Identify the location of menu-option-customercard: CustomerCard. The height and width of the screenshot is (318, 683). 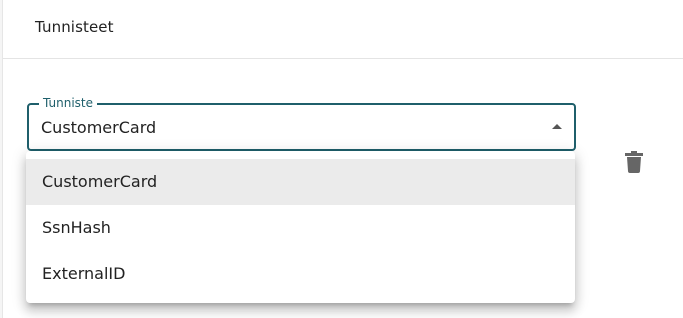
(300, 182).